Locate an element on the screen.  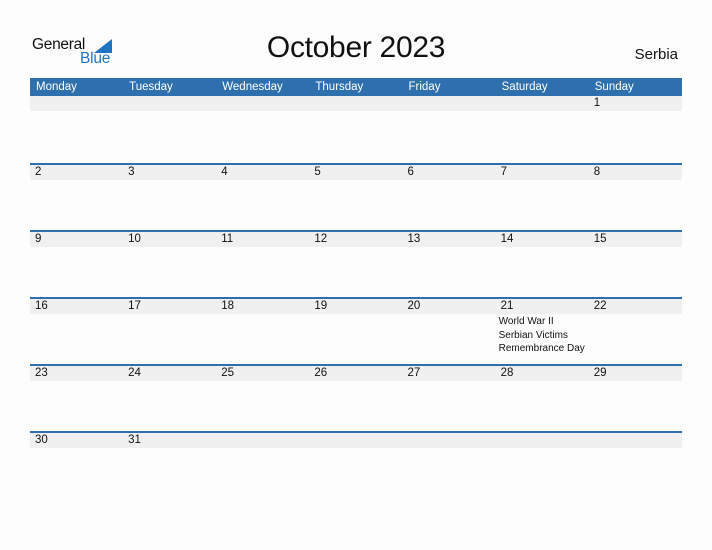
day-cell: 7 is located at coordinates (542, 197).